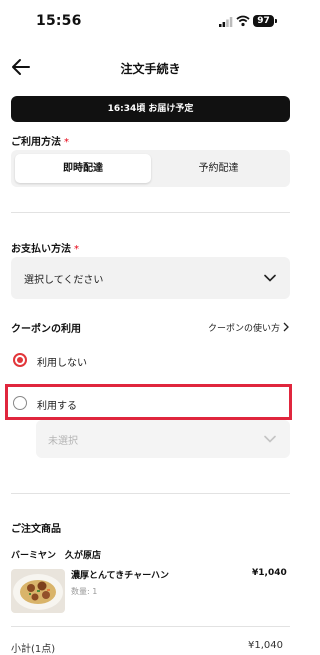 Image resolution: width=320 pixels, height=655 pixels. Describe the element at coordinates (36, 142) in the screenshot. I see `usage-label: ご利用方法` at that location.